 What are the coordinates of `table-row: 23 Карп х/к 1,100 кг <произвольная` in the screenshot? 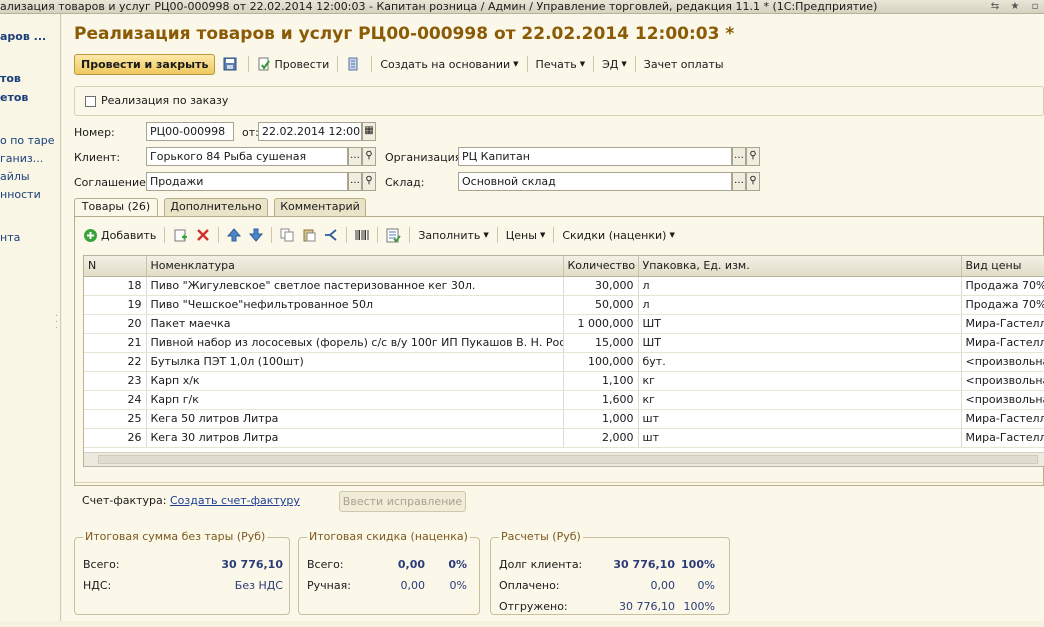 It's located at (564, 381).